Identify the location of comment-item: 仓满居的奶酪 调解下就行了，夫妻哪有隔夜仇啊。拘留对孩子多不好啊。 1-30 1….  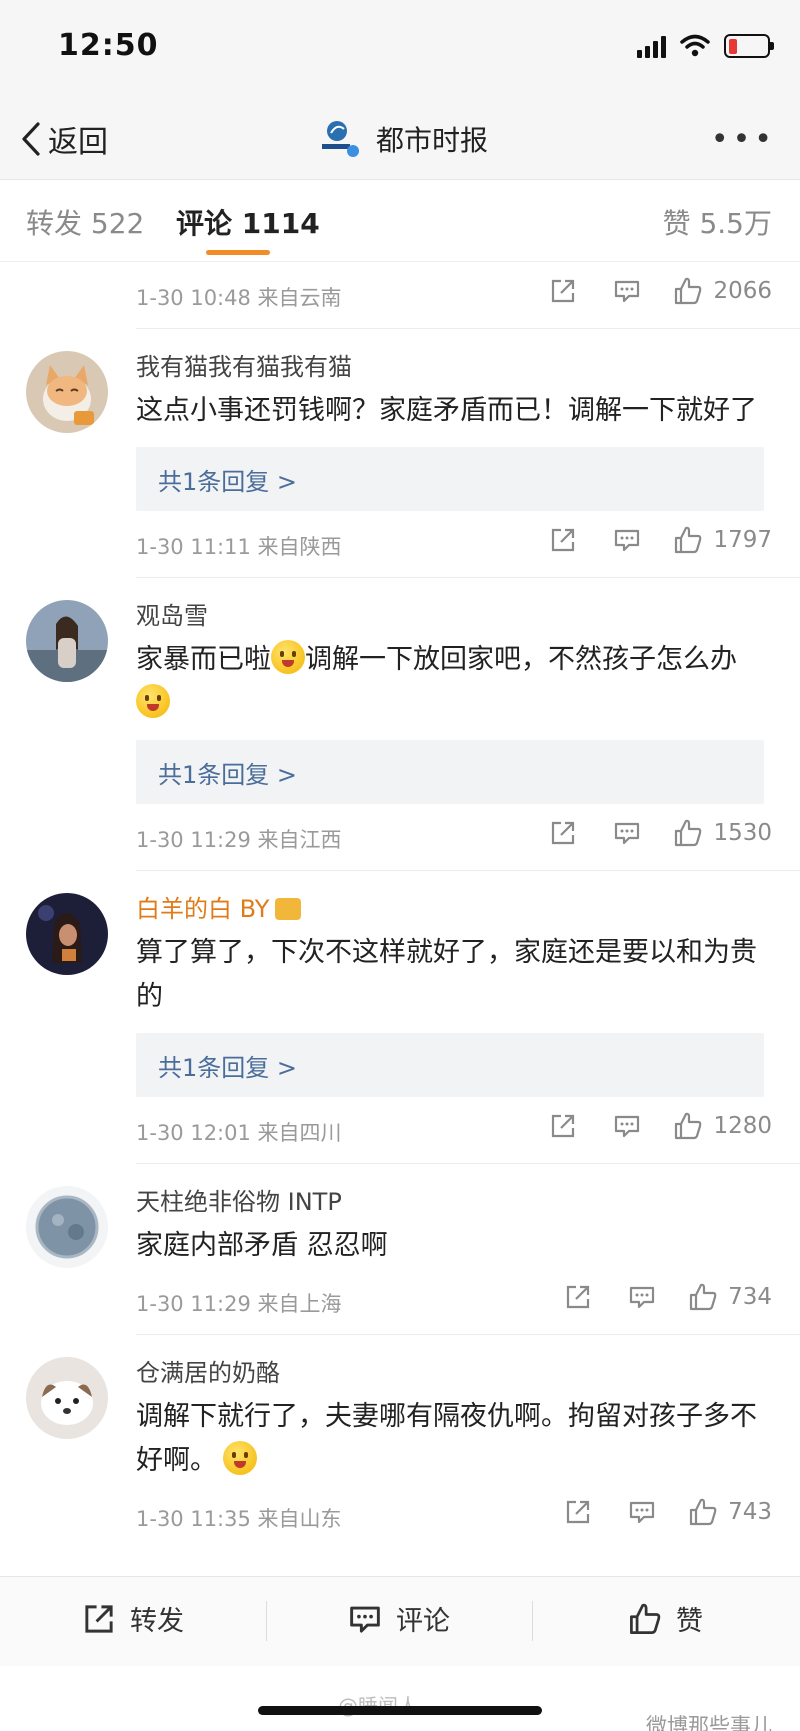
(413, 1441).